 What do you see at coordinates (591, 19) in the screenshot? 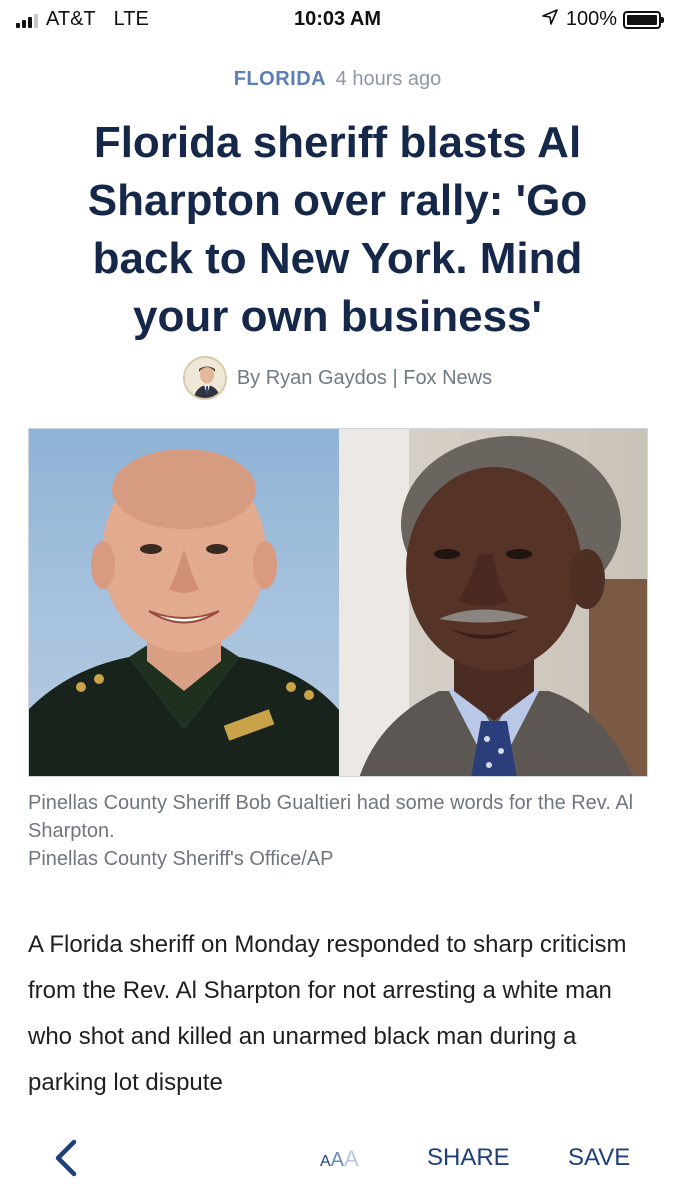
I see `battery-percentage: 100%` at bounding box center [591, 19].